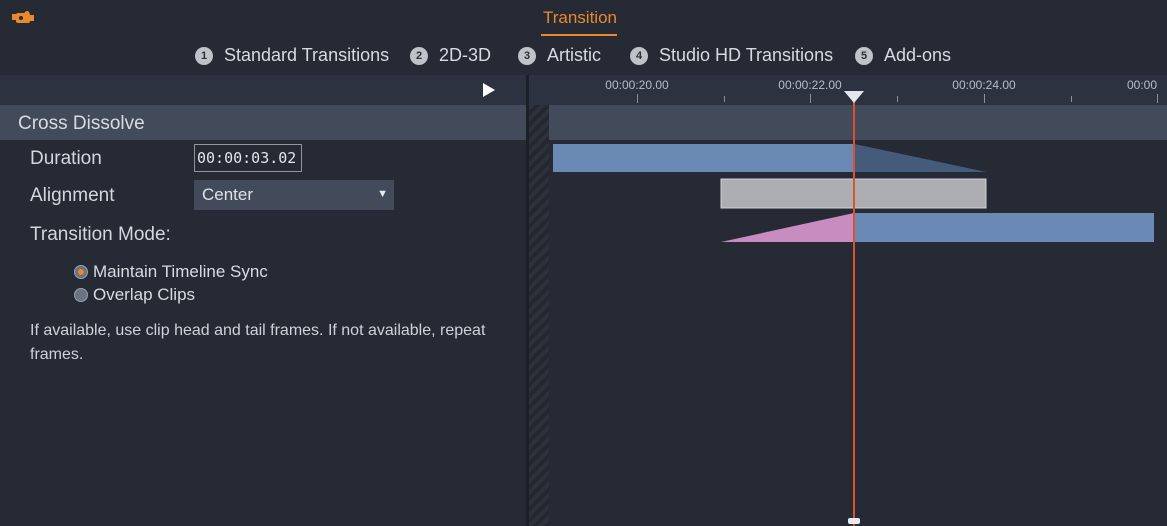 The width and height of the screenshot is (1167, 526). I want to click on incoming-clip, so click(1004, 227).